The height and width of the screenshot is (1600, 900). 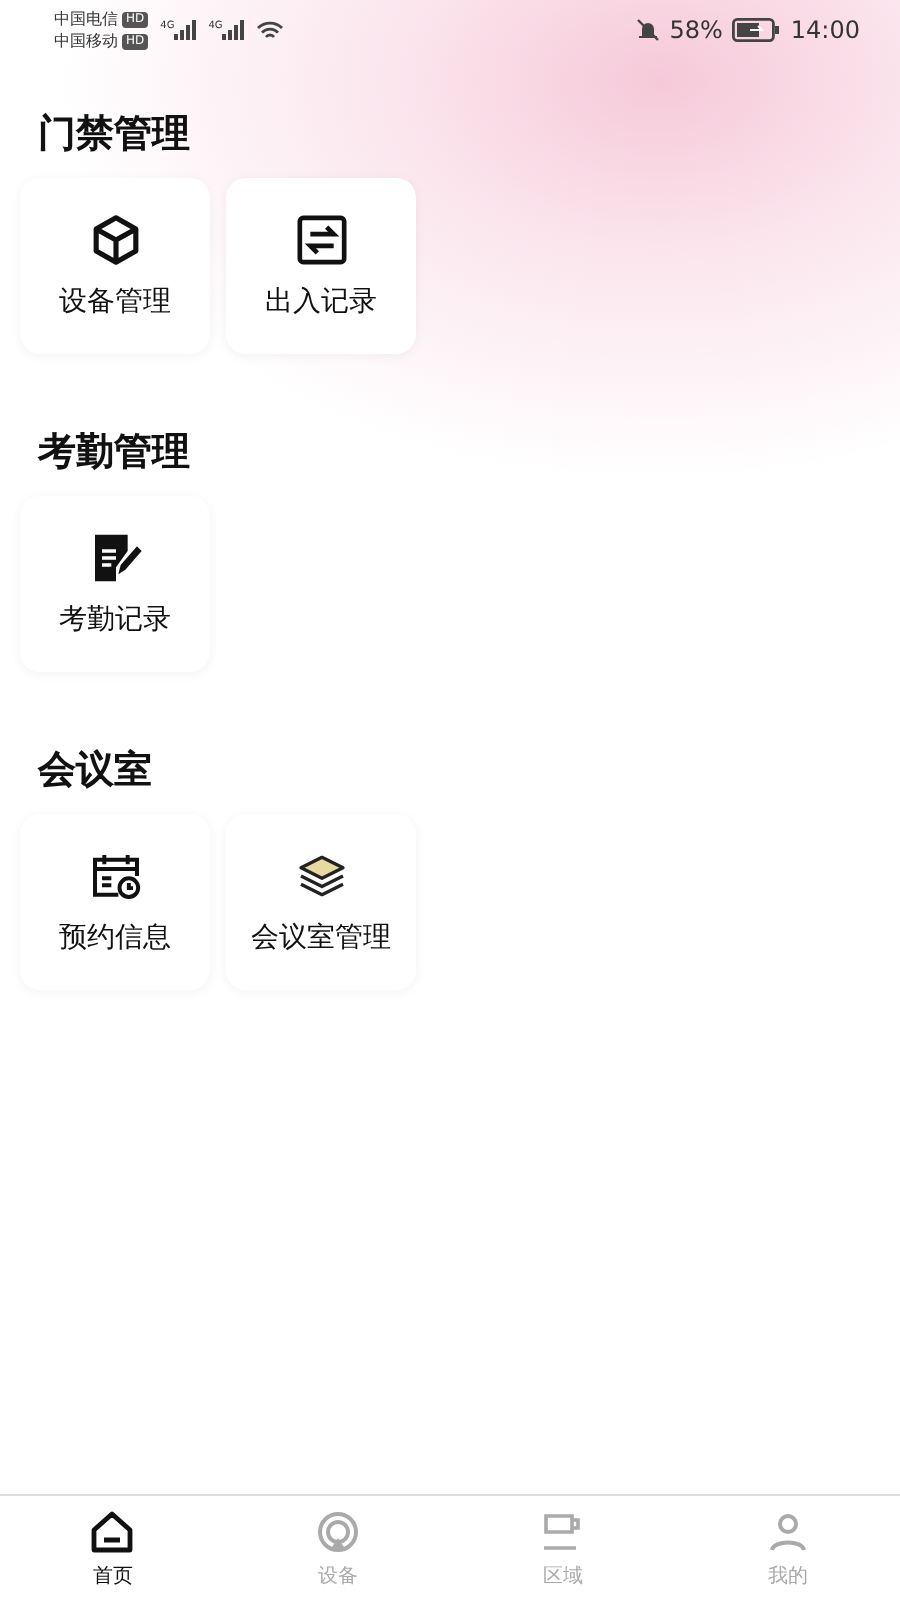 I want to click on section-title: 会议室, so click(x=96, y=770).